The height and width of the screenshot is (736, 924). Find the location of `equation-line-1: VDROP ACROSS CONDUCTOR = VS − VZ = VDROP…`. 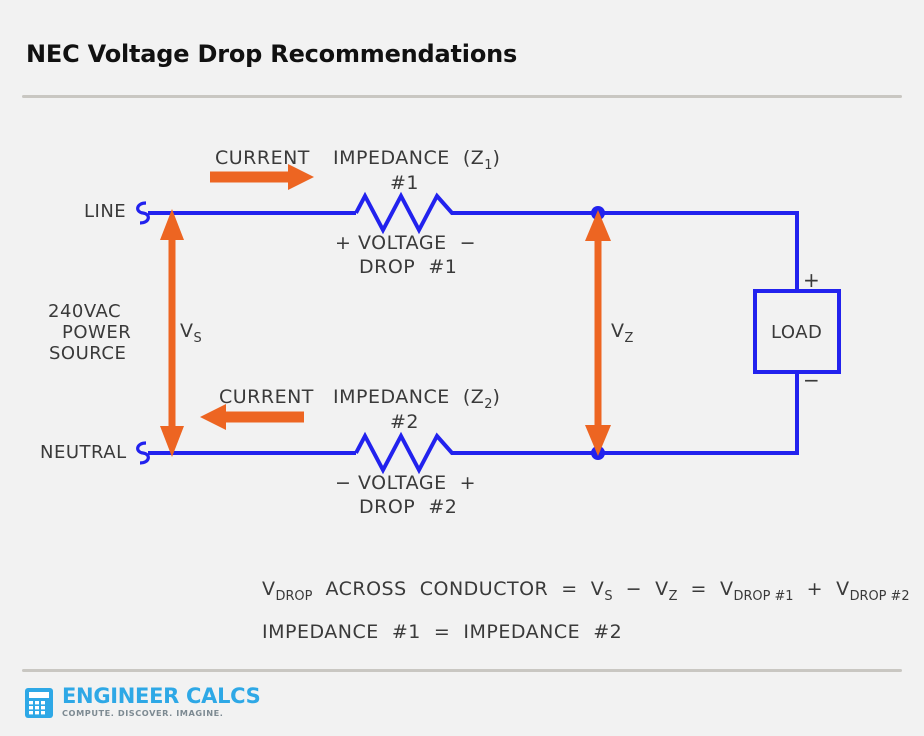

equation-line-1: VDROP ACROSS CONDUCTOR = VS − VZ = VDROP… is located at coordinates (586, 591).